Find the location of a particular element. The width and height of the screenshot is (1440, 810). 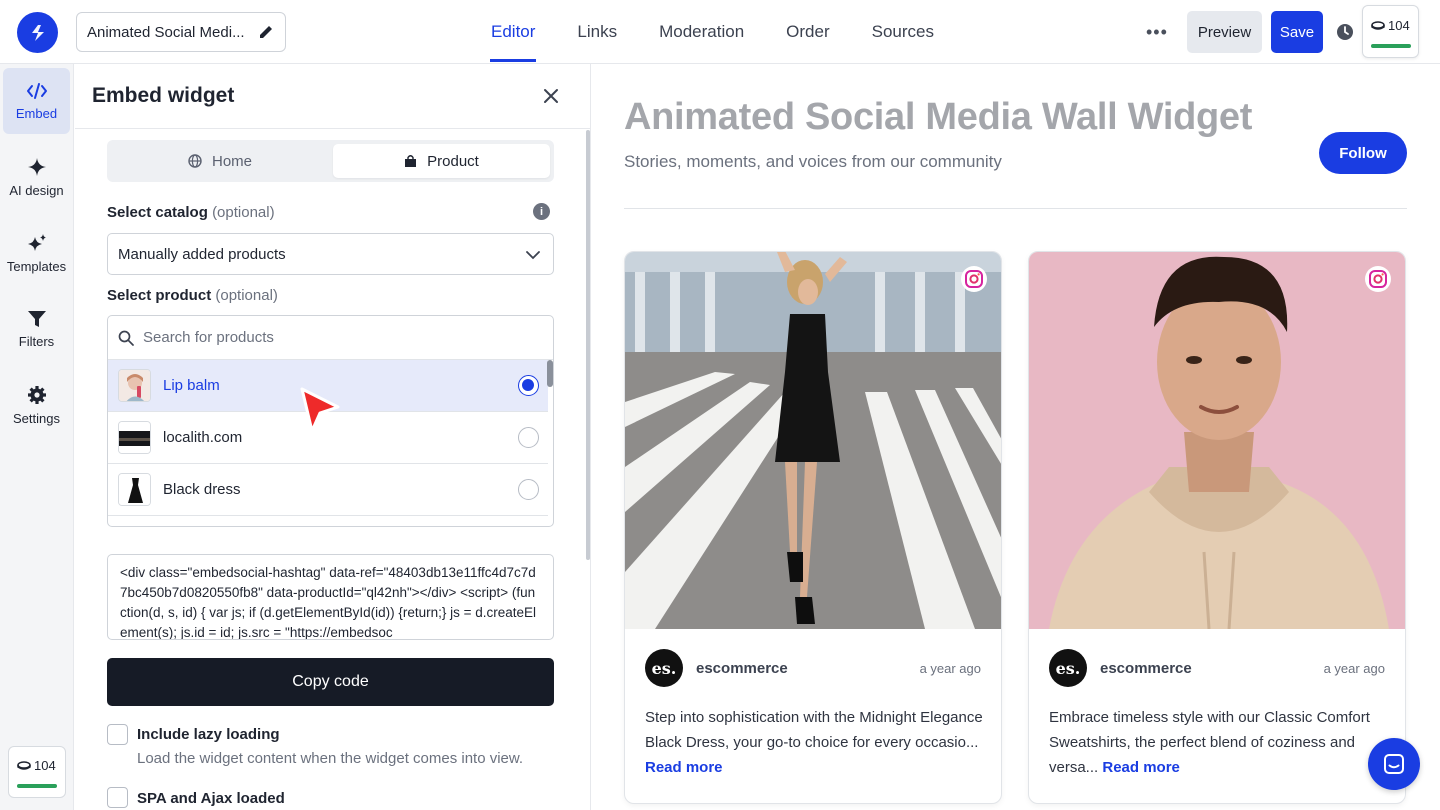

copy-code-button: Copy code is located at coordinates (330, 682).